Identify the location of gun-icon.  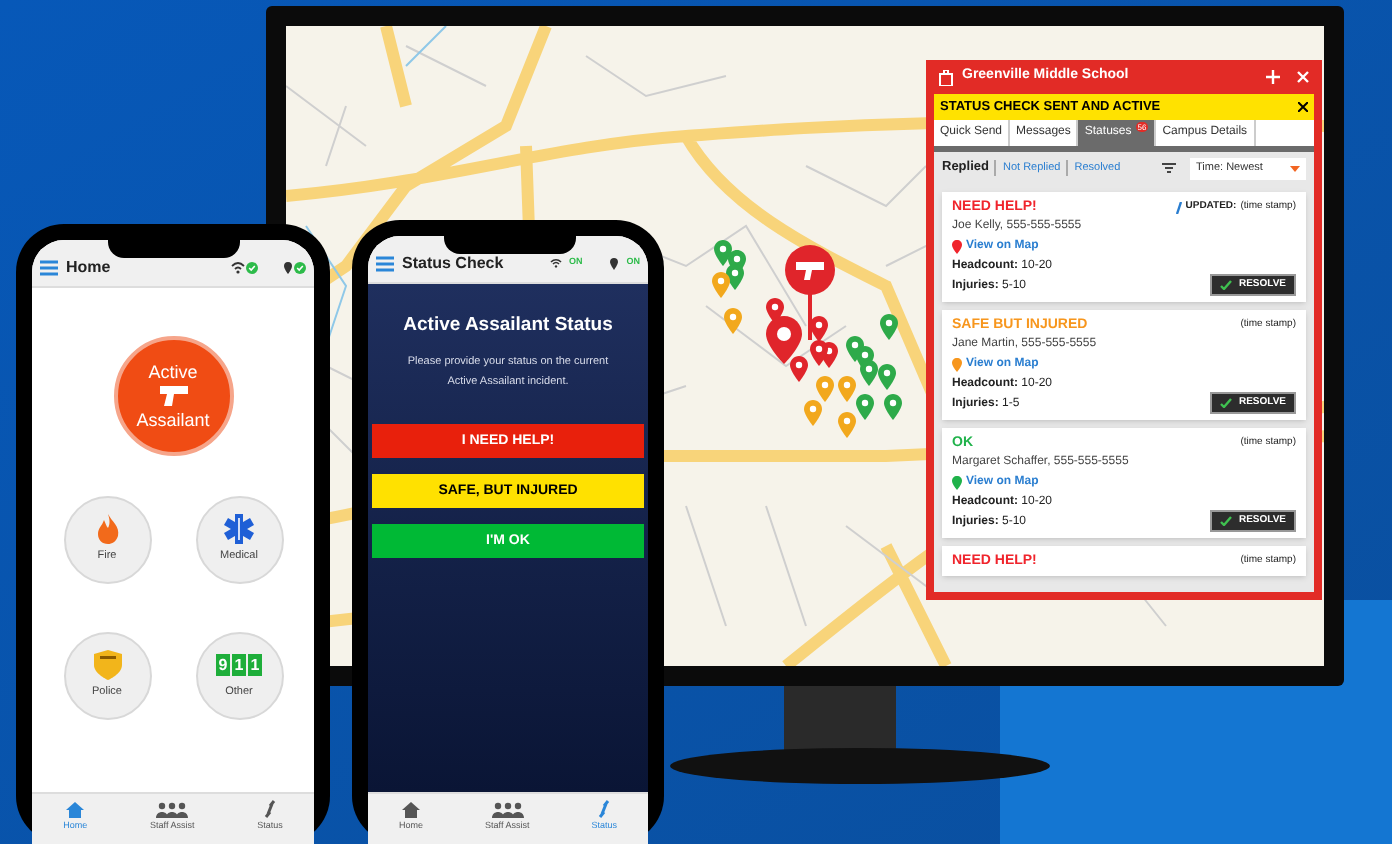
(173, 396).